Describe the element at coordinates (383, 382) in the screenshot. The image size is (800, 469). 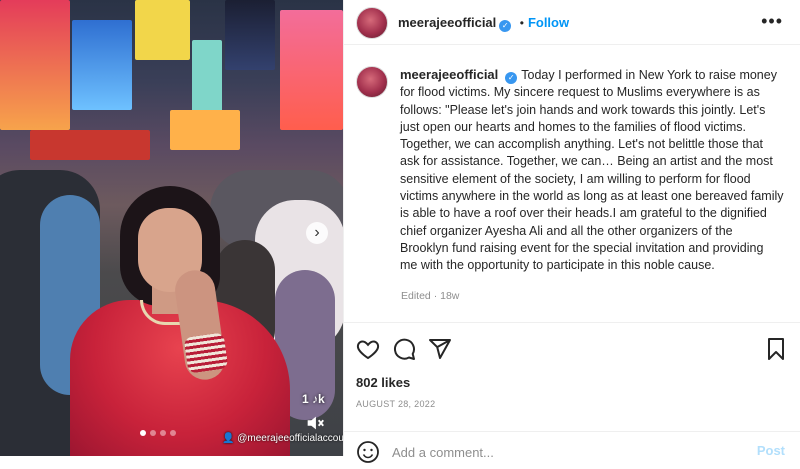
I see `likes-count: 802 likes` at that location.